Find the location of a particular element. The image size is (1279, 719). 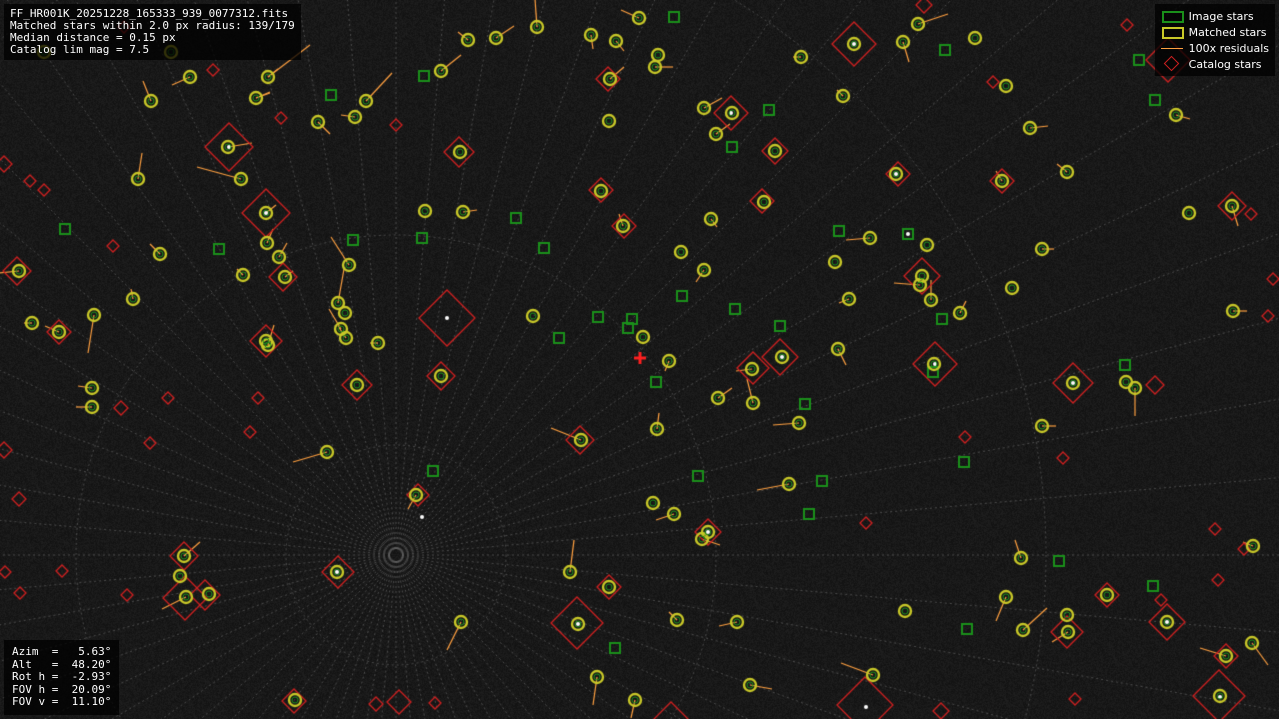

legend-residuals: 100x residuals is located at coordinates (1214, 48).